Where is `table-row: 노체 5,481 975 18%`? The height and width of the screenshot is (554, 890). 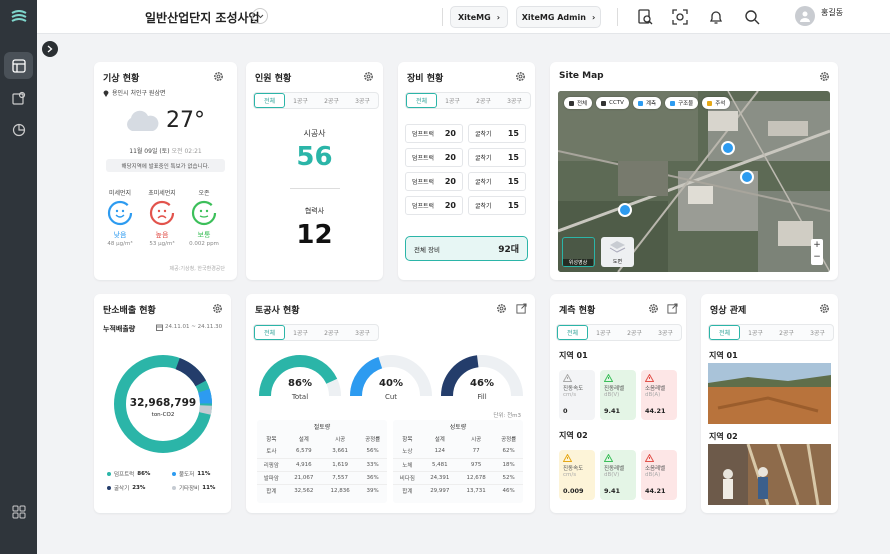
table-row: 노체 5,481 975 18% is located at coordinates (458, 464).